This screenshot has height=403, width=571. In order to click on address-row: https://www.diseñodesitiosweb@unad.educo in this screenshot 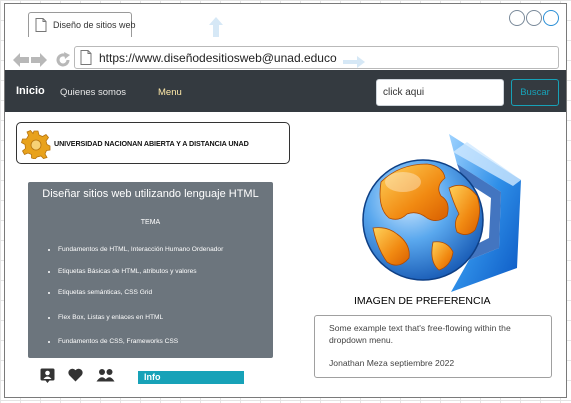, I will do `click(285, 57)`.